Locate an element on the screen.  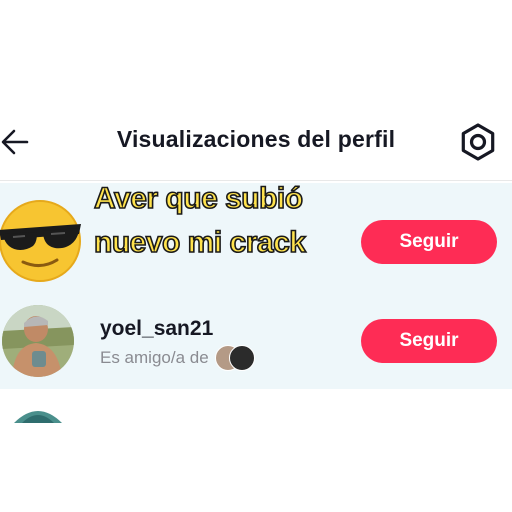
mutual-friends-label: Es amigo/a de is located at coordinates (154, 357).